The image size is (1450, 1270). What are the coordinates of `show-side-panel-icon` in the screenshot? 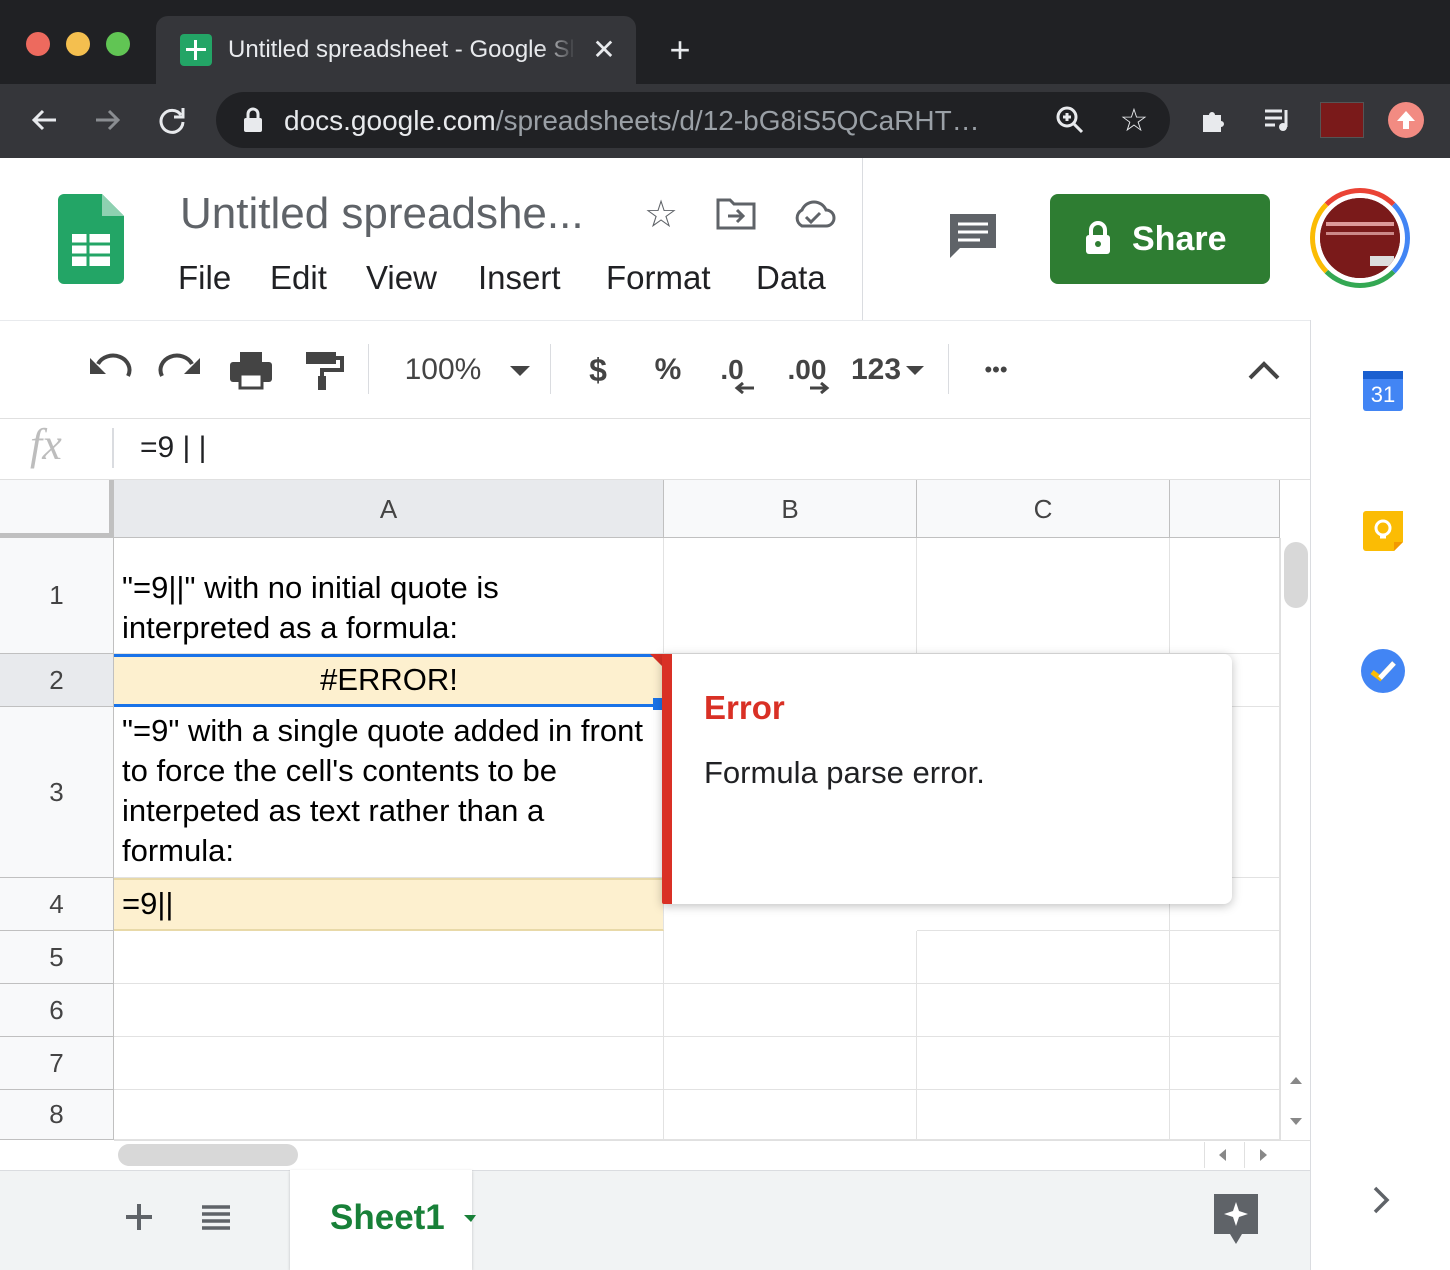 It's located at (1381, 1200).